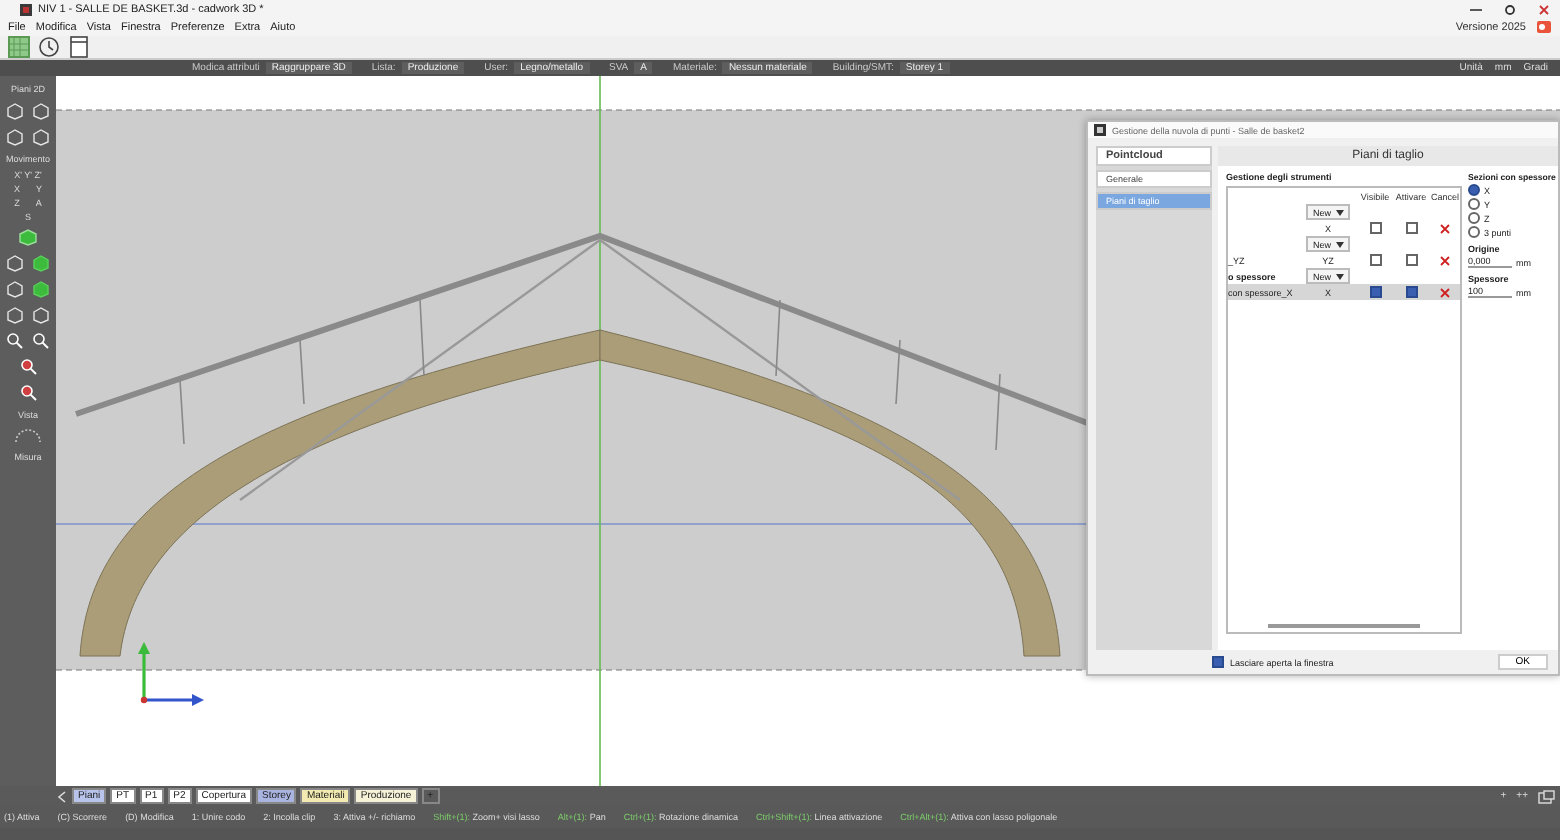 Image resolution: width=1560 pixels, height=840 pixels. What do you see at coordinates (28, 237) in the screenshot?
I see `cube-icon` at bounding box center [28, 237].